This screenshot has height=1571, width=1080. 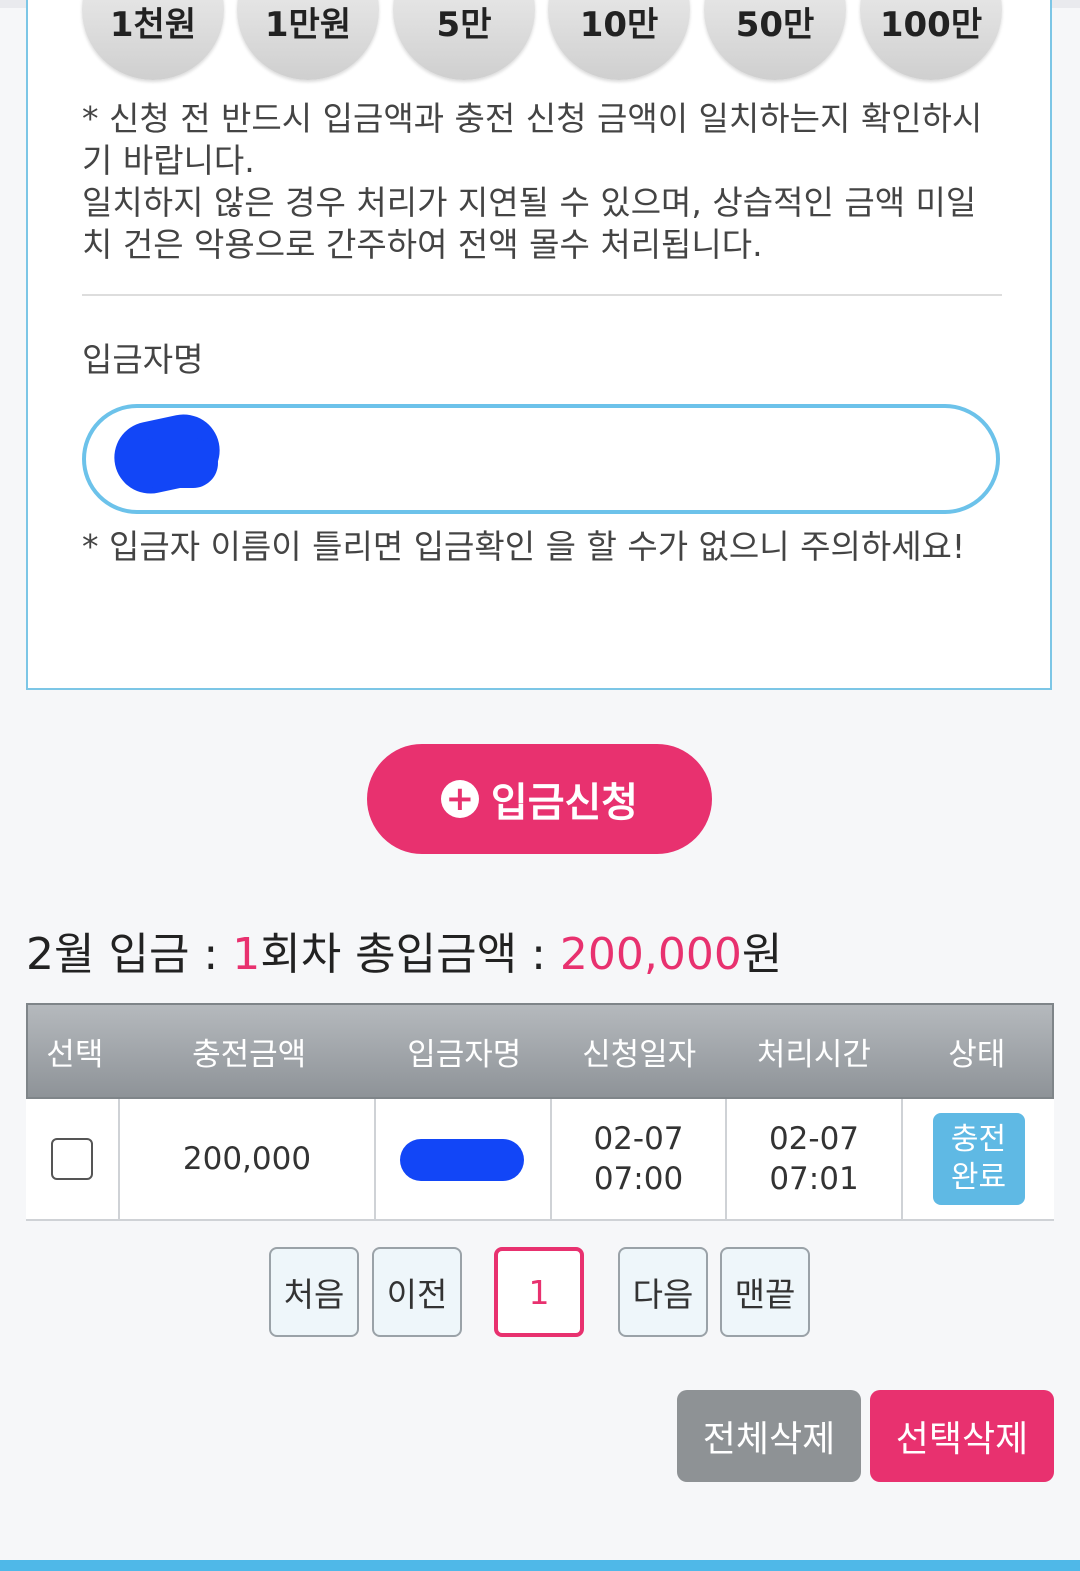 What do you see at coordinates (249, 1054) in the screenshot?
I see `header-amount: 충전금액` at bounding box center [249, 1054].